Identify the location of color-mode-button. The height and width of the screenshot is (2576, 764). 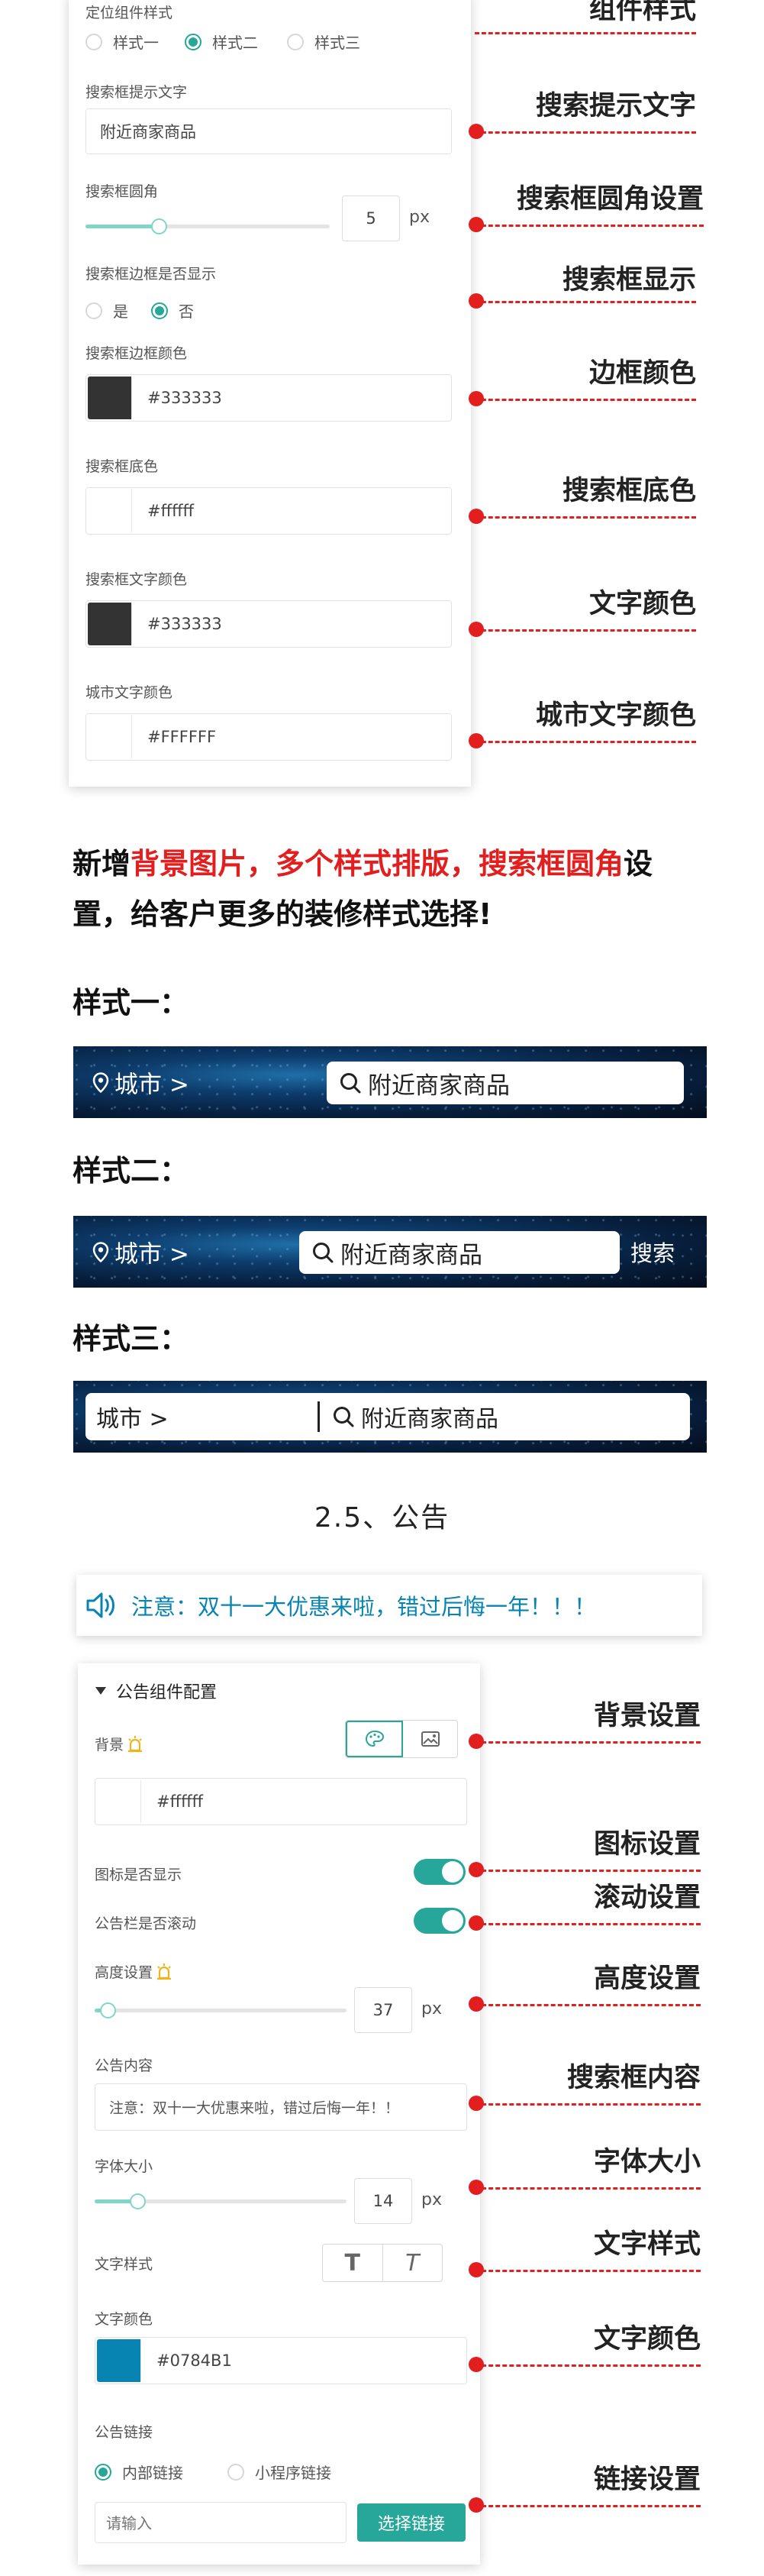
(374, 1739).